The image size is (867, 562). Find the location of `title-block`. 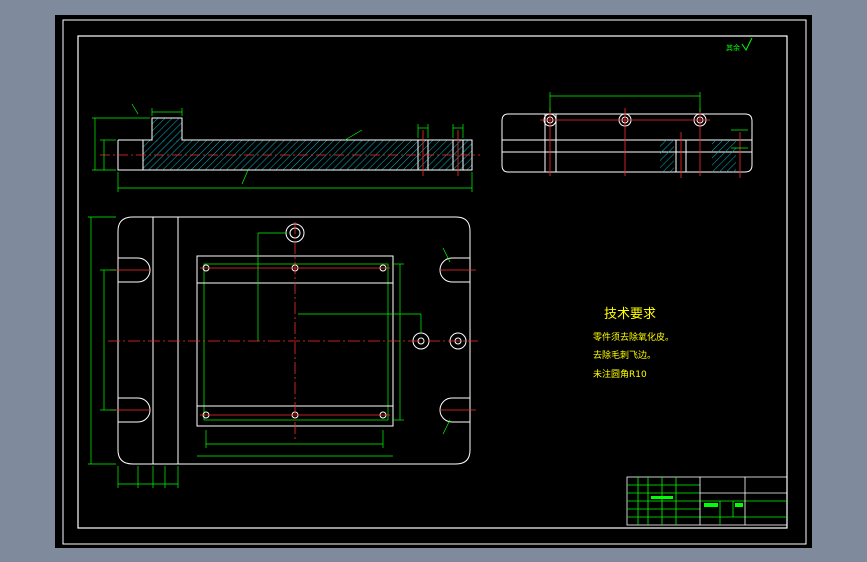

title-block is located at coordinates (707, 501).